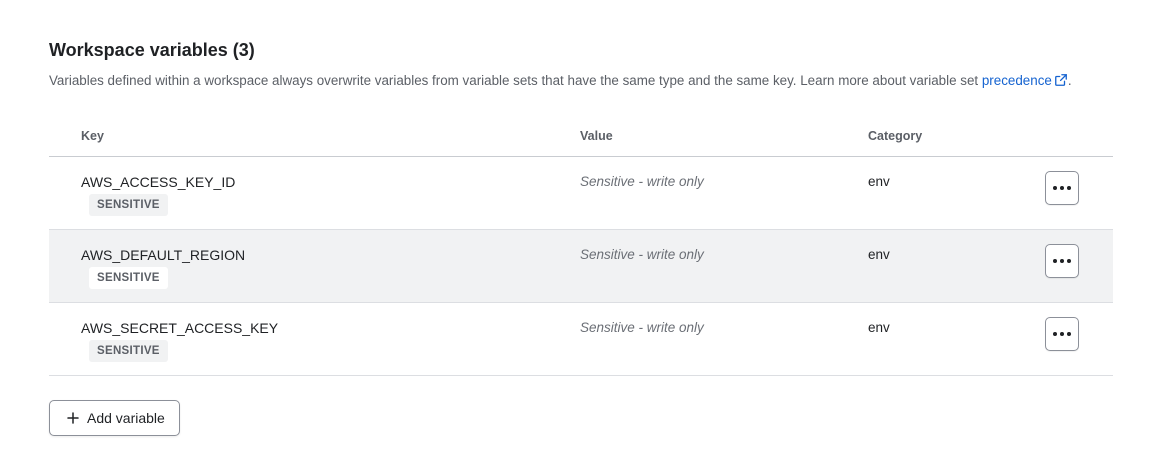 Image resolution: width=1175 pixels, height=456 pixels. I want to click on add-variable-button: Add variable, so click(114, 418).